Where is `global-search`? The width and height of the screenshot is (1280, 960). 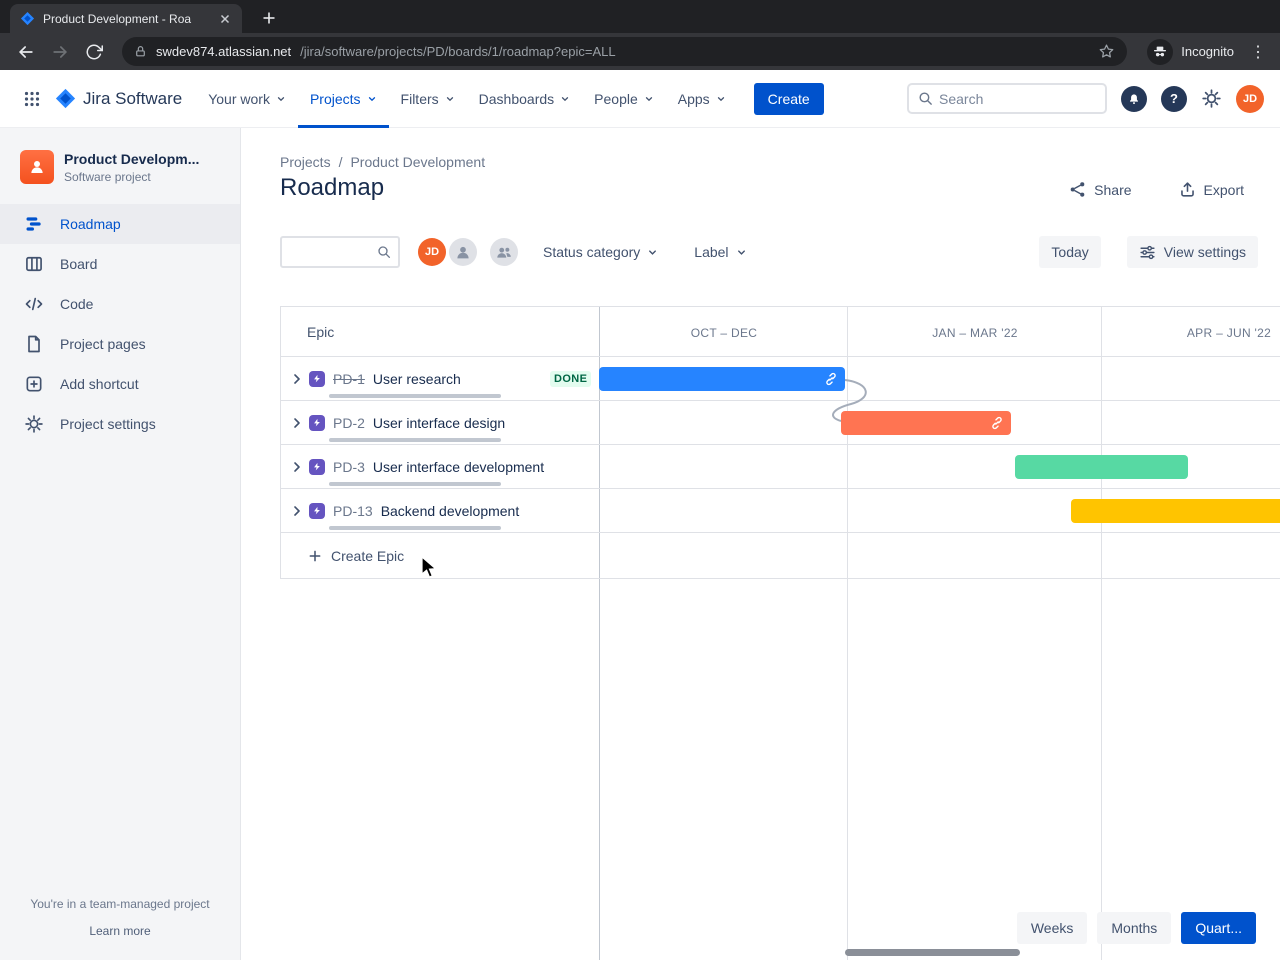 global-search is located at coordinates (1007, 98).